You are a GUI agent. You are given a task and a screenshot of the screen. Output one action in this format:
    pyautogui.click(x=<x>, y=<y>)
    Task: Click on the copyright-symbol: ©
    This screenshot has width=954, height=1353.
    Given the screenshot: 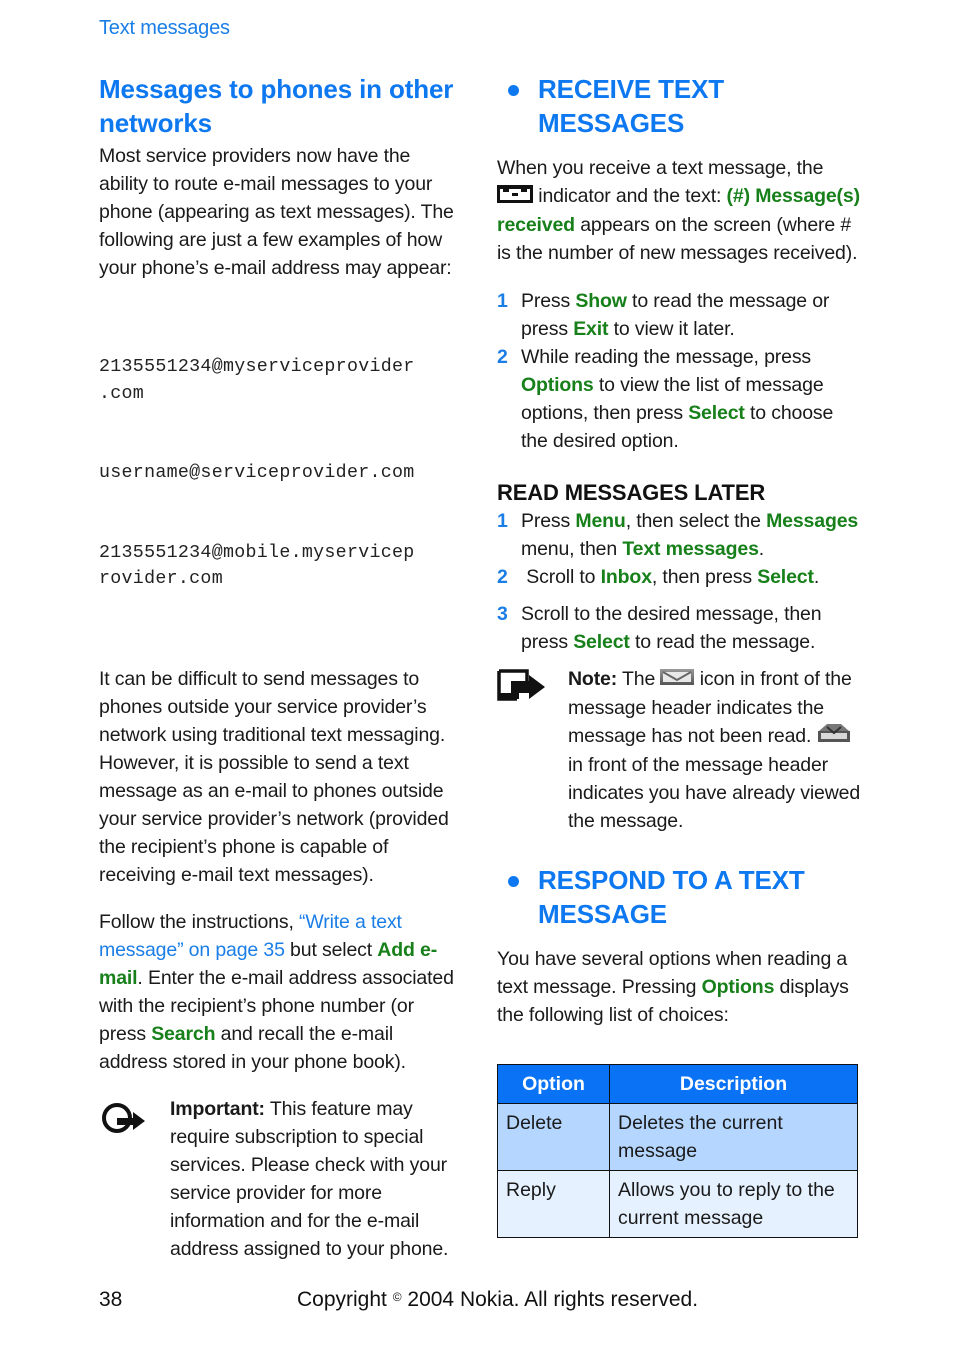 What is the action you would take?
    pyautogui.click(x=397, y=1297)
    